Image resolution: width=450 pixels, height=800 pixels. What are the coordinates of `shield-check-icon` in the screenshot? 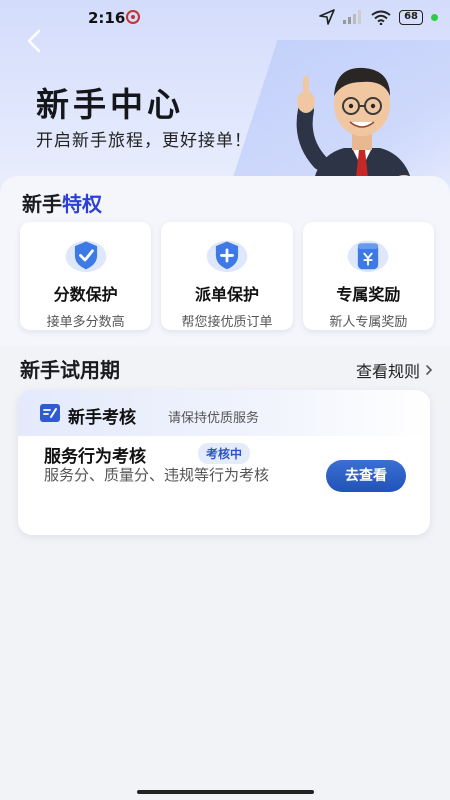 It's located at (86, 256).